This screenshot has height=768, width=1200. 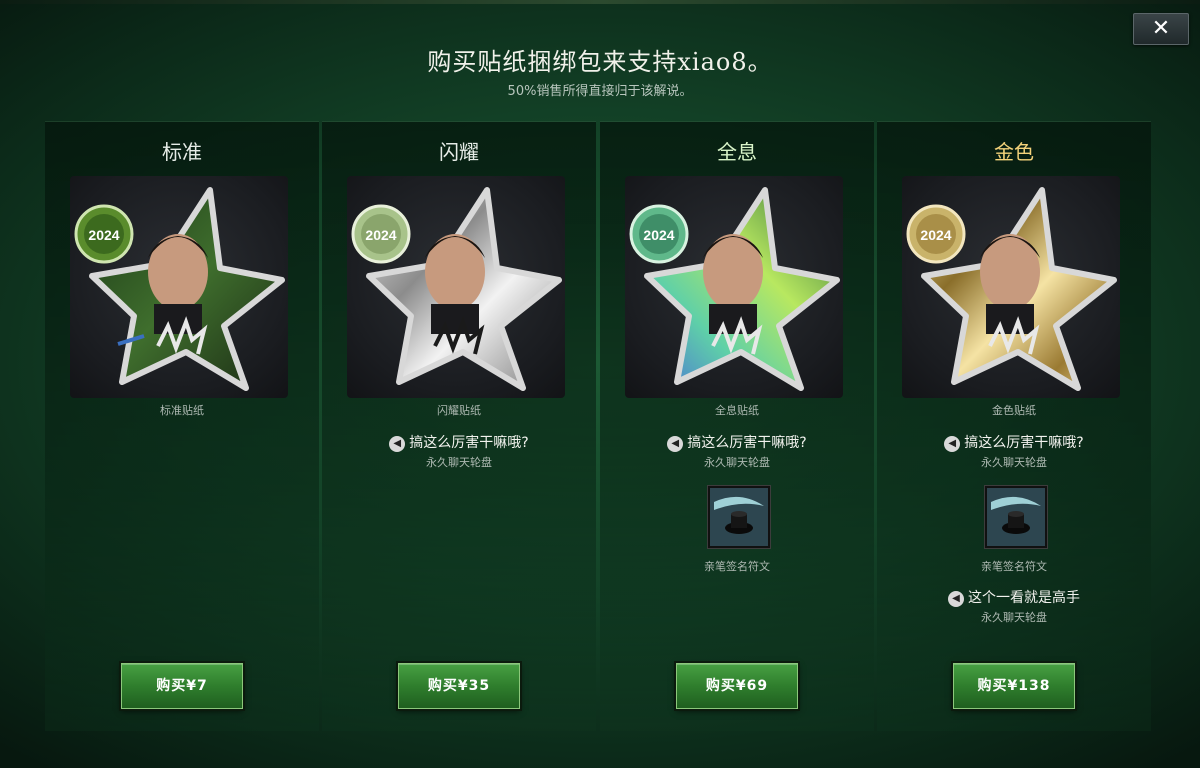 I want to click on tier-title: 标准, so click(x=182, y=152).